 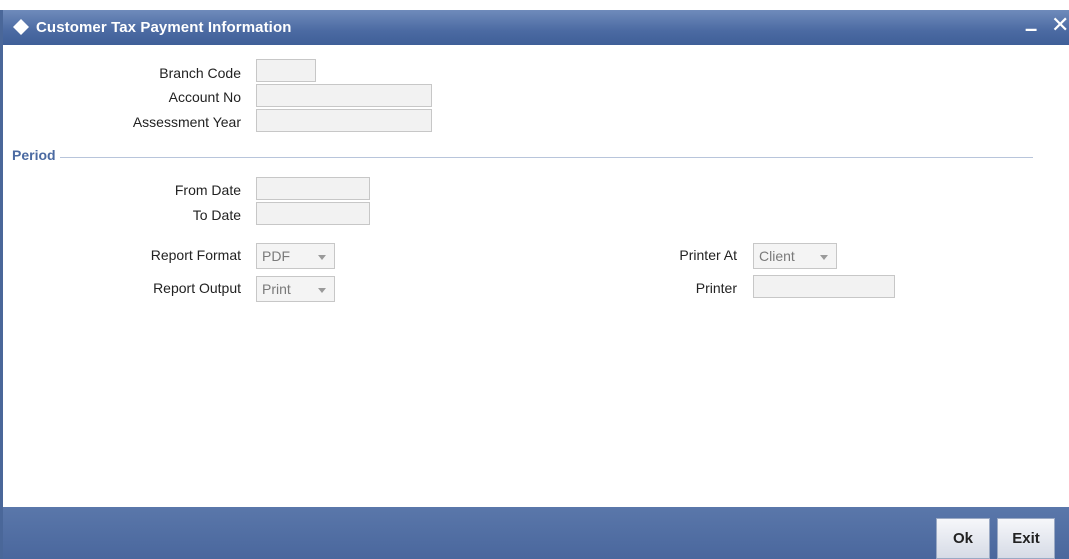 What do you see at coordinates (36, 155) in the screenshot?
I see `period-section-title: Period` at bounding box center [36, 155].